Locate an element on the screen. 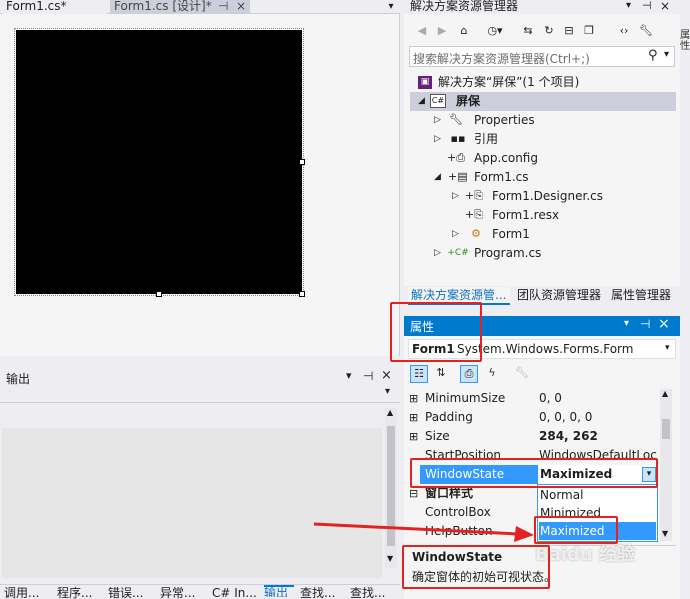 The height and width of the screenshot is (599, 690). back-icon: ◀ is located at coordinates (422, 31).